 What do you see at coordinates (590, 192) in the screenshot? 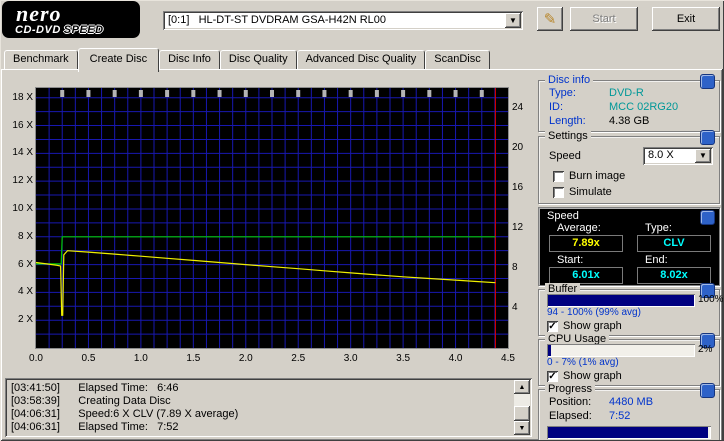
I see `simulate-label: Simulate` at bounding box center [590, 192].